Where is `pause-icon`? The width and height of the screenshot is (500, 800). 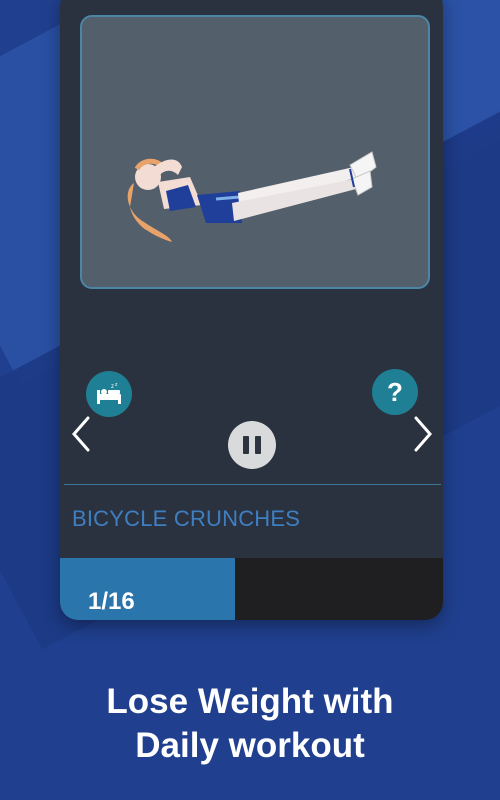 pause-icon is located at coordinates (252, 445).